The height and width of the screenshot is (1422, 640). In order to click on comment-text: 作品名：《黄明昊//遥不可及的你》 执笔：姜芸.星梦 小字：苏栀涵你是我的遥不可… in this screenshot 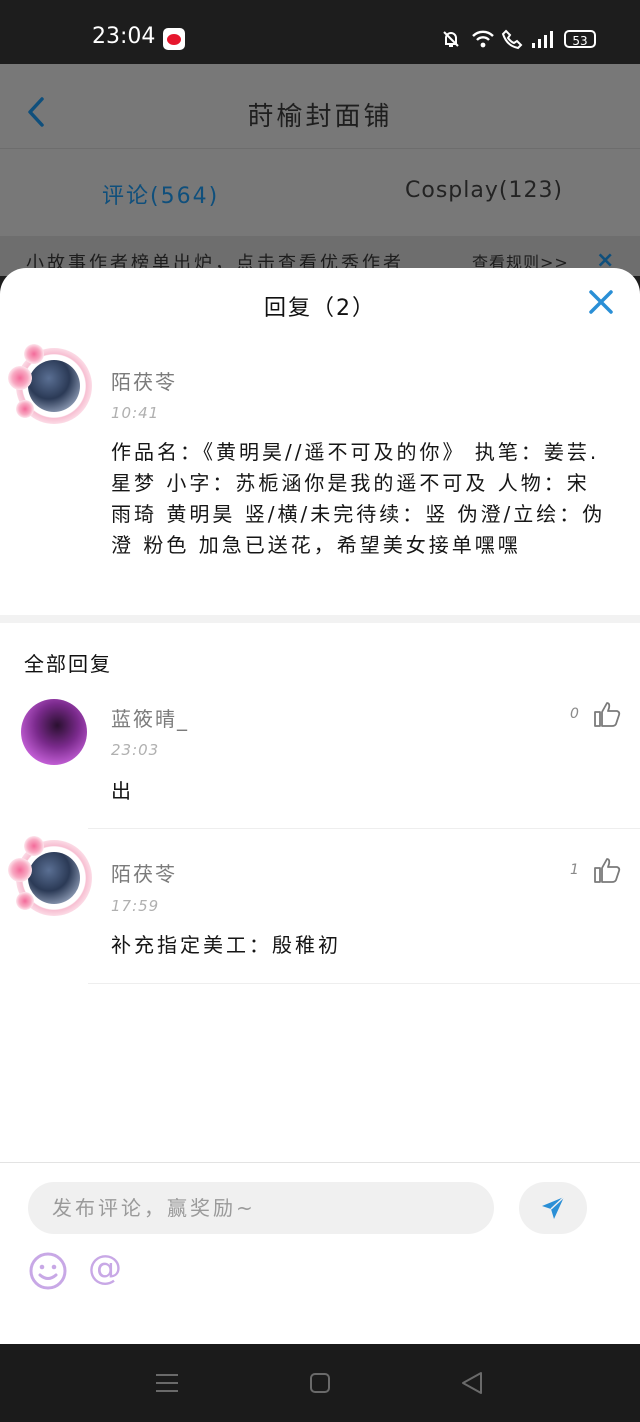, I will do `click(358, 498)`.